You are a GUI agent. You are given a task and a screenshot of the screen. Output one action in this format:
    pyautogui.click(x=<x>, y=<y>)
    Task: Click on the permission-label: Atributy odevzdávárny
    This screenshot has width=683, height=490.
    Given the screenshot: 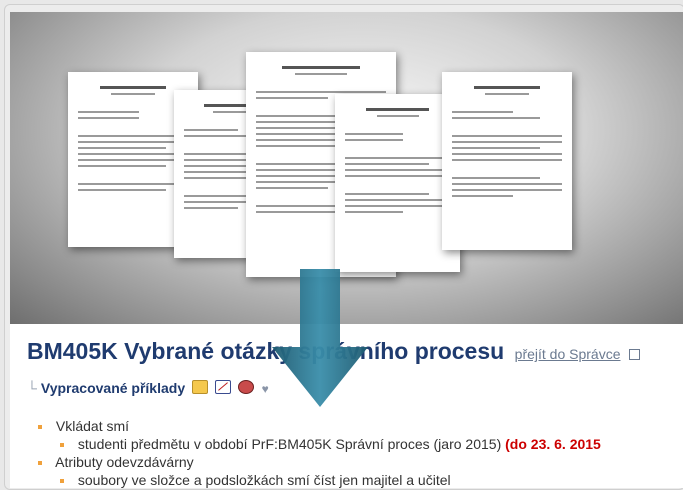 What is the action you would take?
    pyautogui.click(x=124, y=462)
    